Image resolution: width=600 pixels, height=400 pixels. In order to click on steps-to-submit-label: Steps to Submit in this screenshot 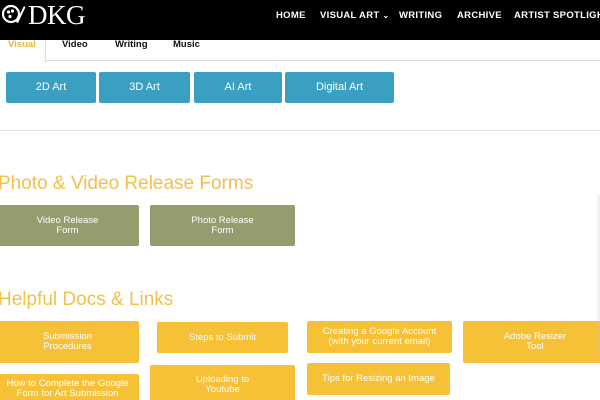, I will do `click(222, 337)`.